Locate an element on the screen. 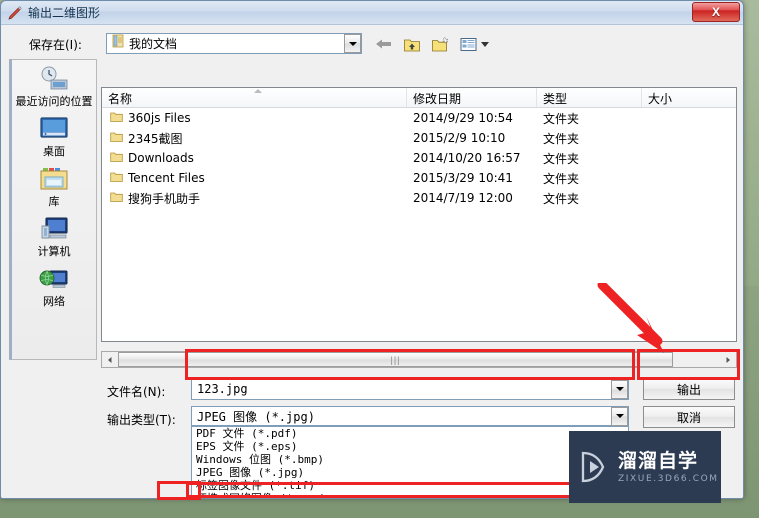 The width and height of the screenshot is (759, 518). place-item-computer: 计算机 is located at coordinates (54, 235).